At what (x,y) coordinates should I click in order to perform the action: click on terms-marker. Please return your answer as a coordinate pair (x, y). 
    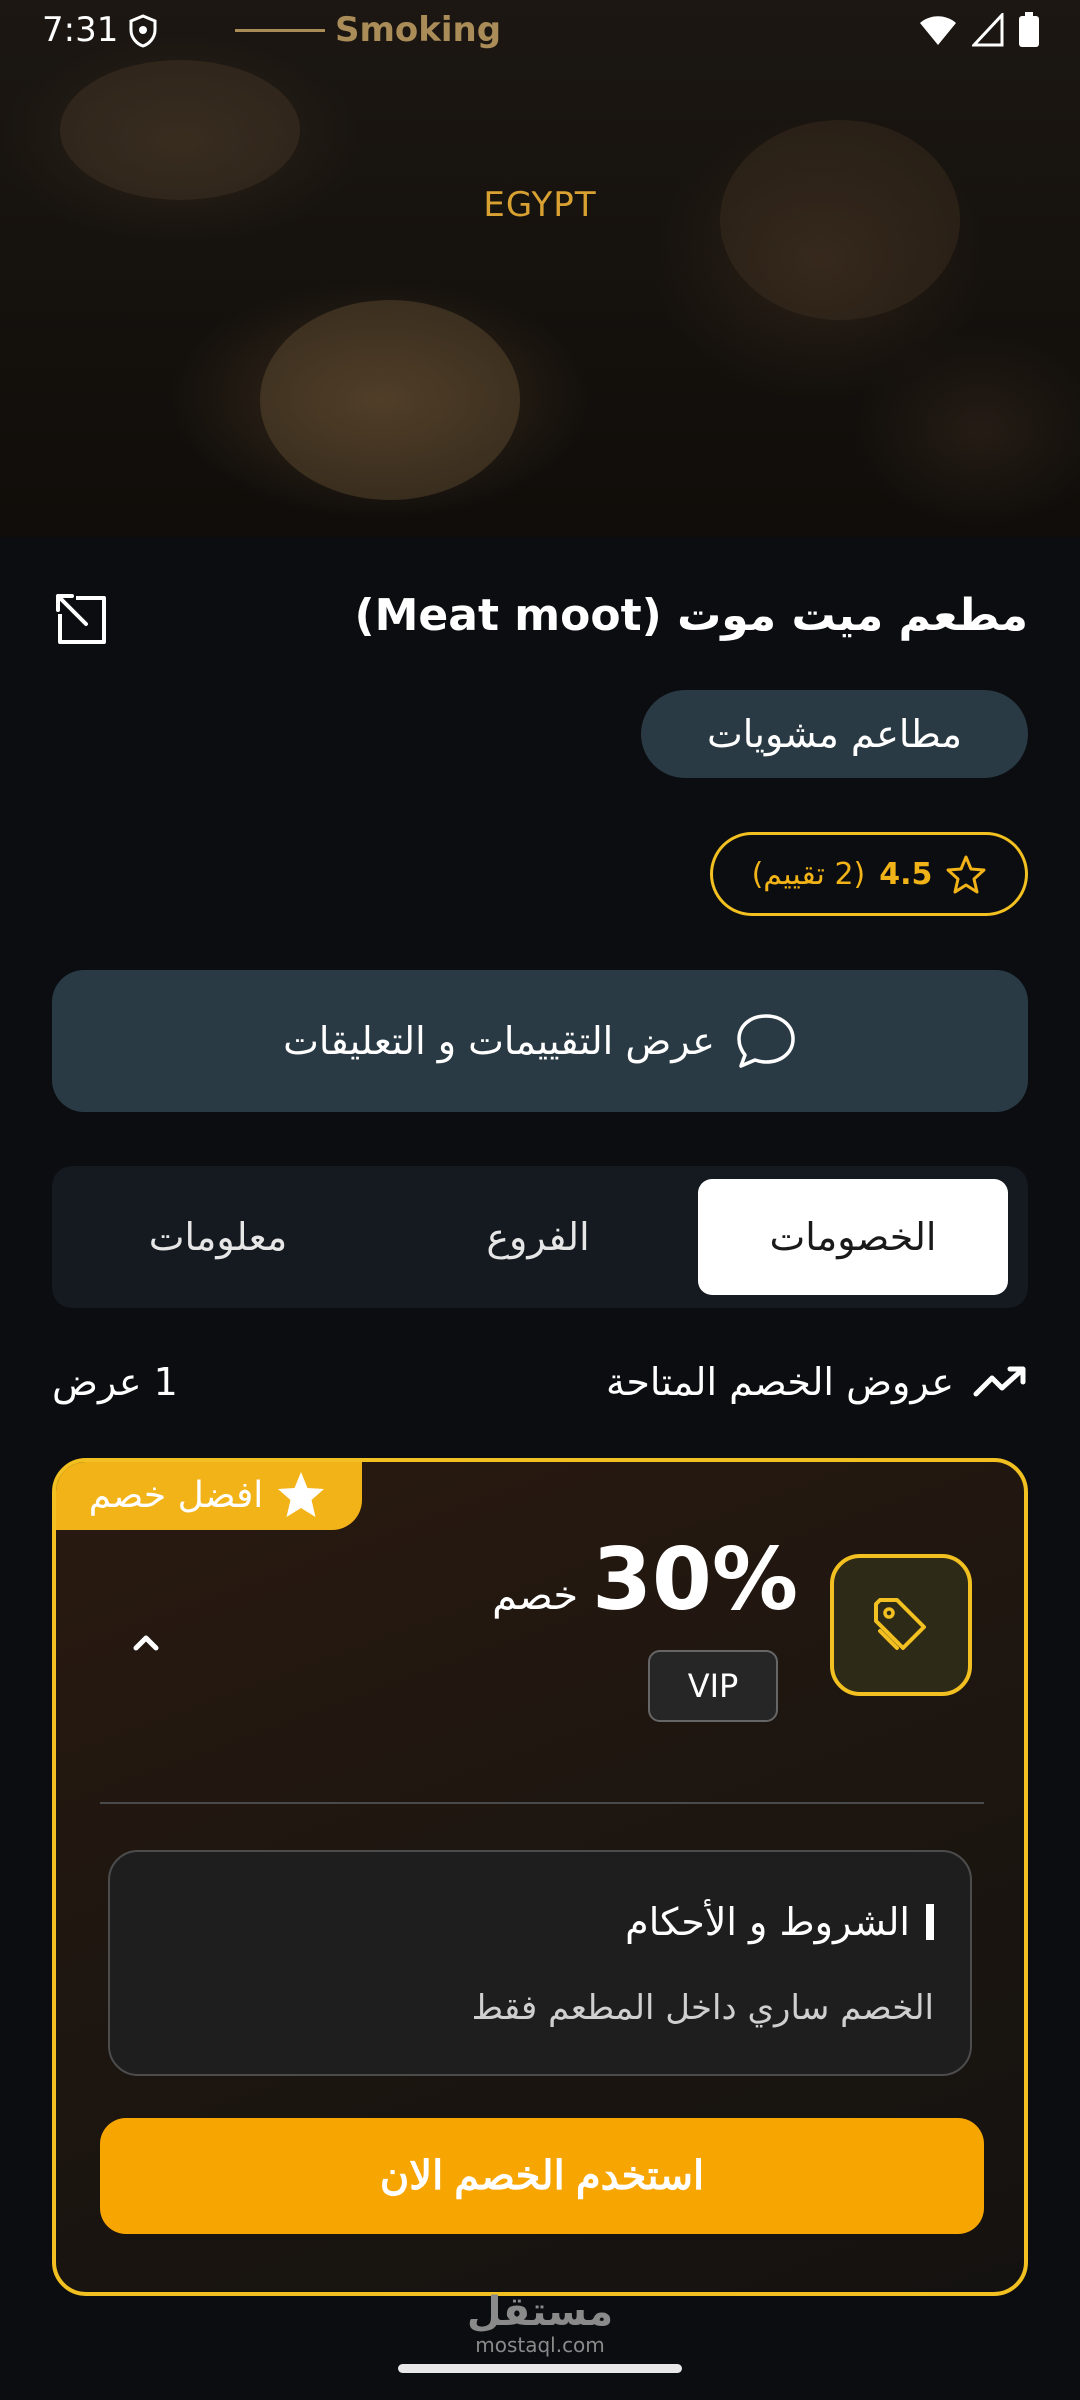
    Looking at the image, I should click on (930, 1922).